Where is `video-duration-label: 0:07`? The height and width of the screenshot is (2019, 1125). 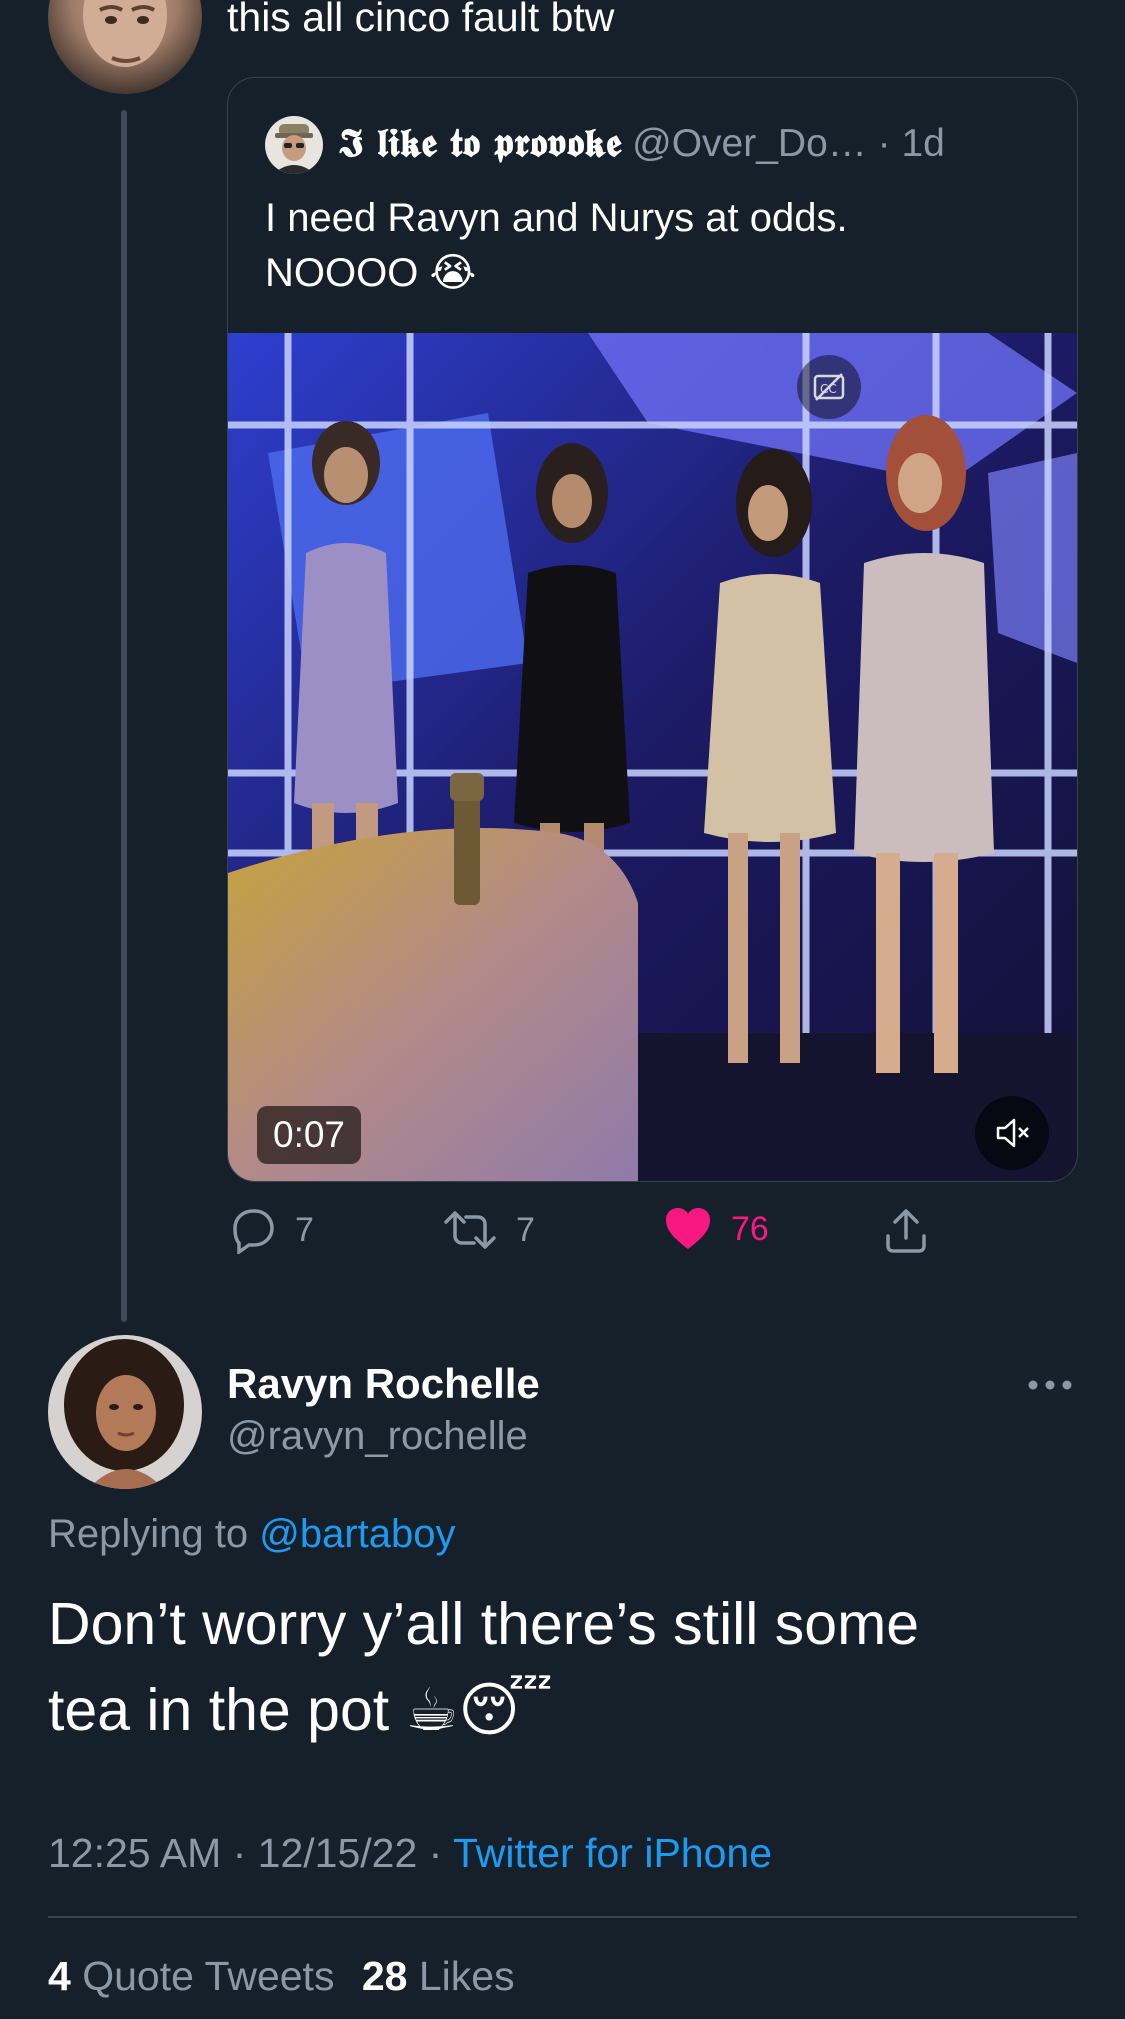 video-duration-label: 0:07 is located at coordinates (309, 1134).